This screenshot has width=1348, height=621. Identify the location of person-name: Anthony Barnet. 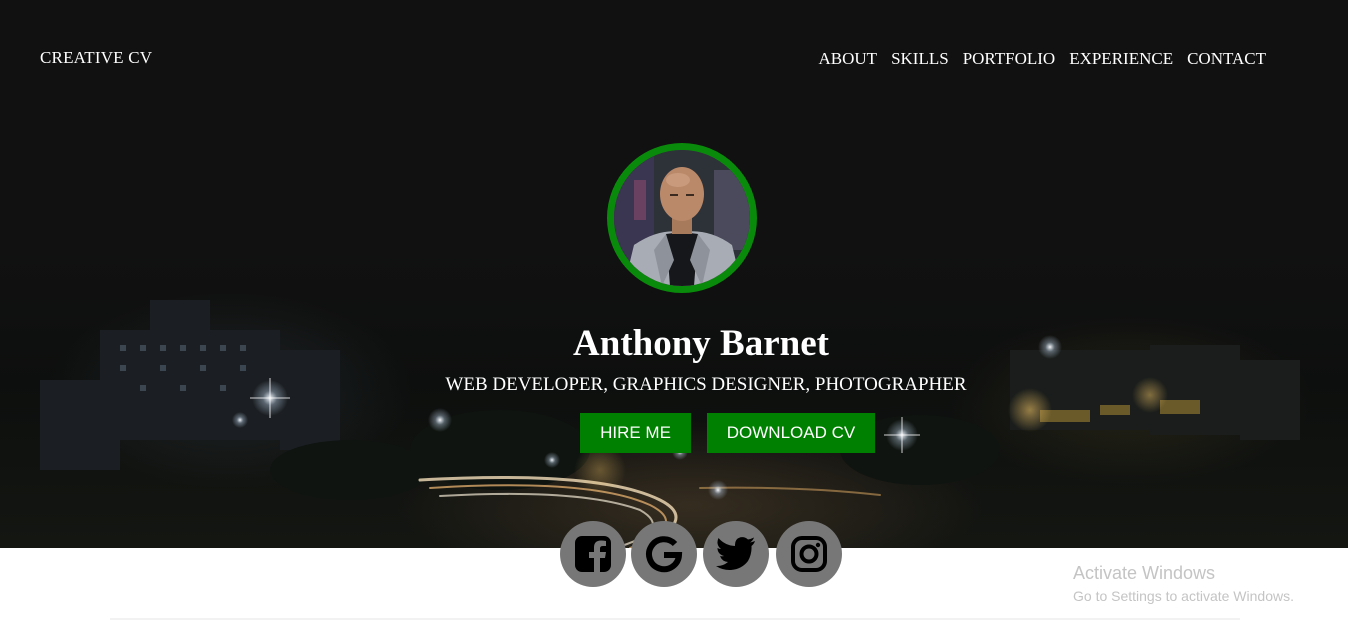
(701, 343).